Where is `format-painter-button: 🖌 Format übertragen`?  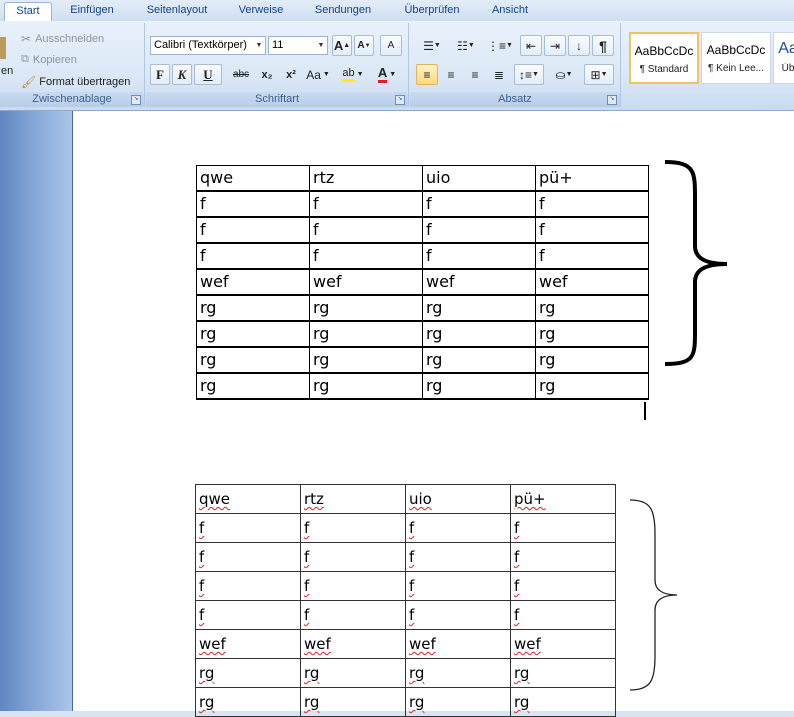
format-painter-button: 🖌 Format übertragen is located at coordinates (79, 81).